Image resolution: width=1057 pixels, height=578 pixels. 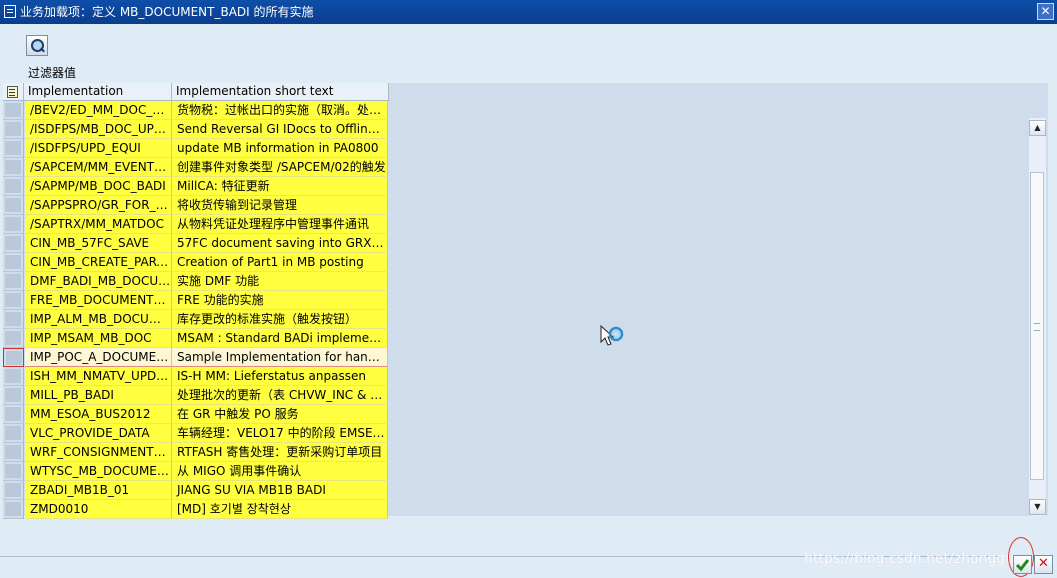 I want to click on implementation-cell: ZMD0010, so click(x=98, y=509).